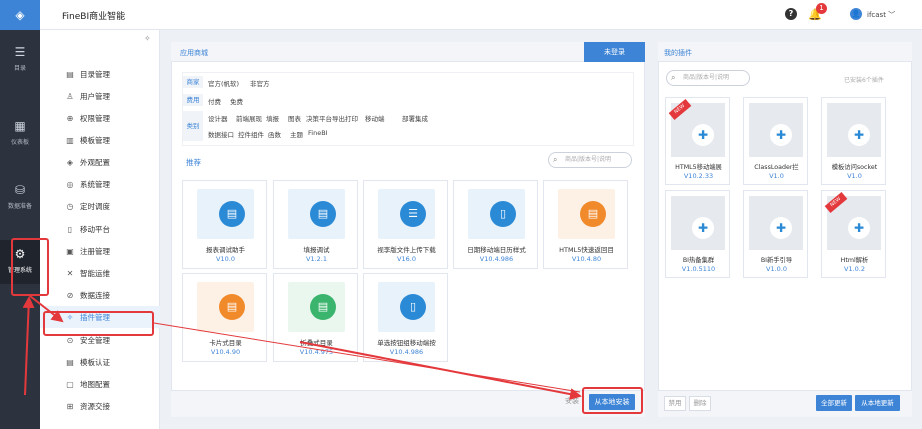 This screenshot has height=429, width=922. What do you see at coordinates (406, 214) in the screenshot?
I see `plugin-thumbnail: ☰` at bounding box center [406, 214].